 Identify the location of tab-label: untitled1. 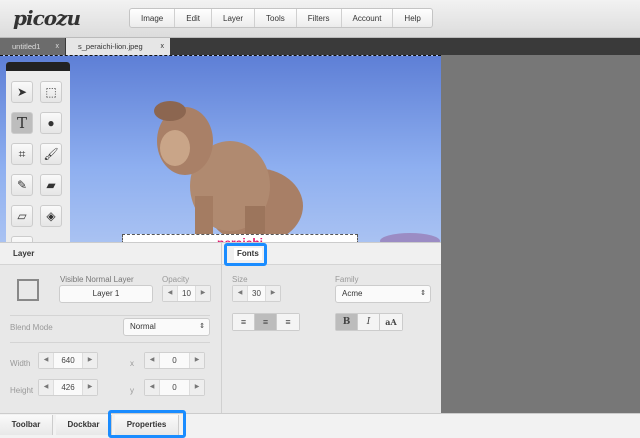
(26, 46).